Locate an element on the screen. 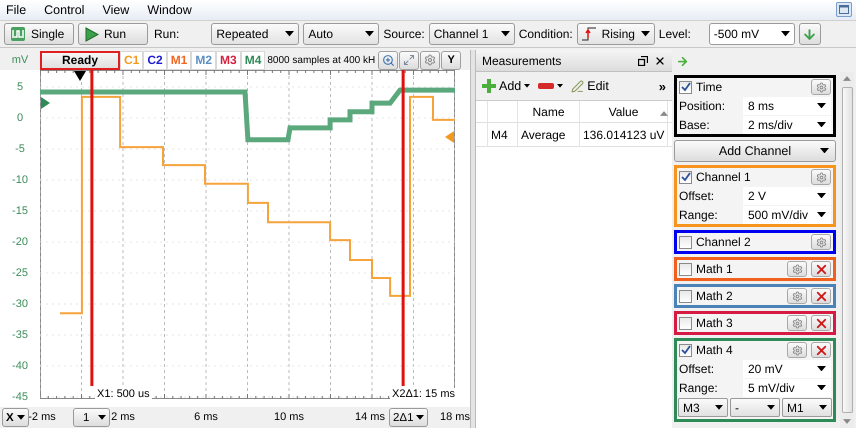 The image size is (856, 428). window-icon is located at coordinates (844, 9).